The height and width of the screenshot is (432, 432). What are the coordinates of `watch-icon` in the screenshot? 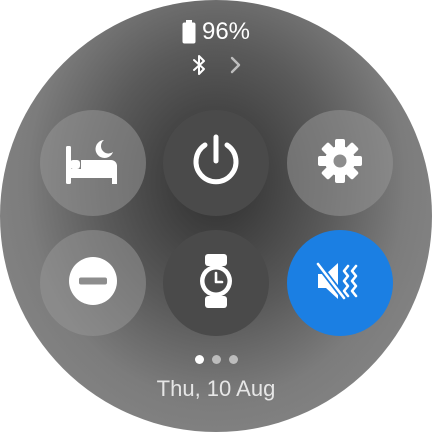 It's located at (216, 283).